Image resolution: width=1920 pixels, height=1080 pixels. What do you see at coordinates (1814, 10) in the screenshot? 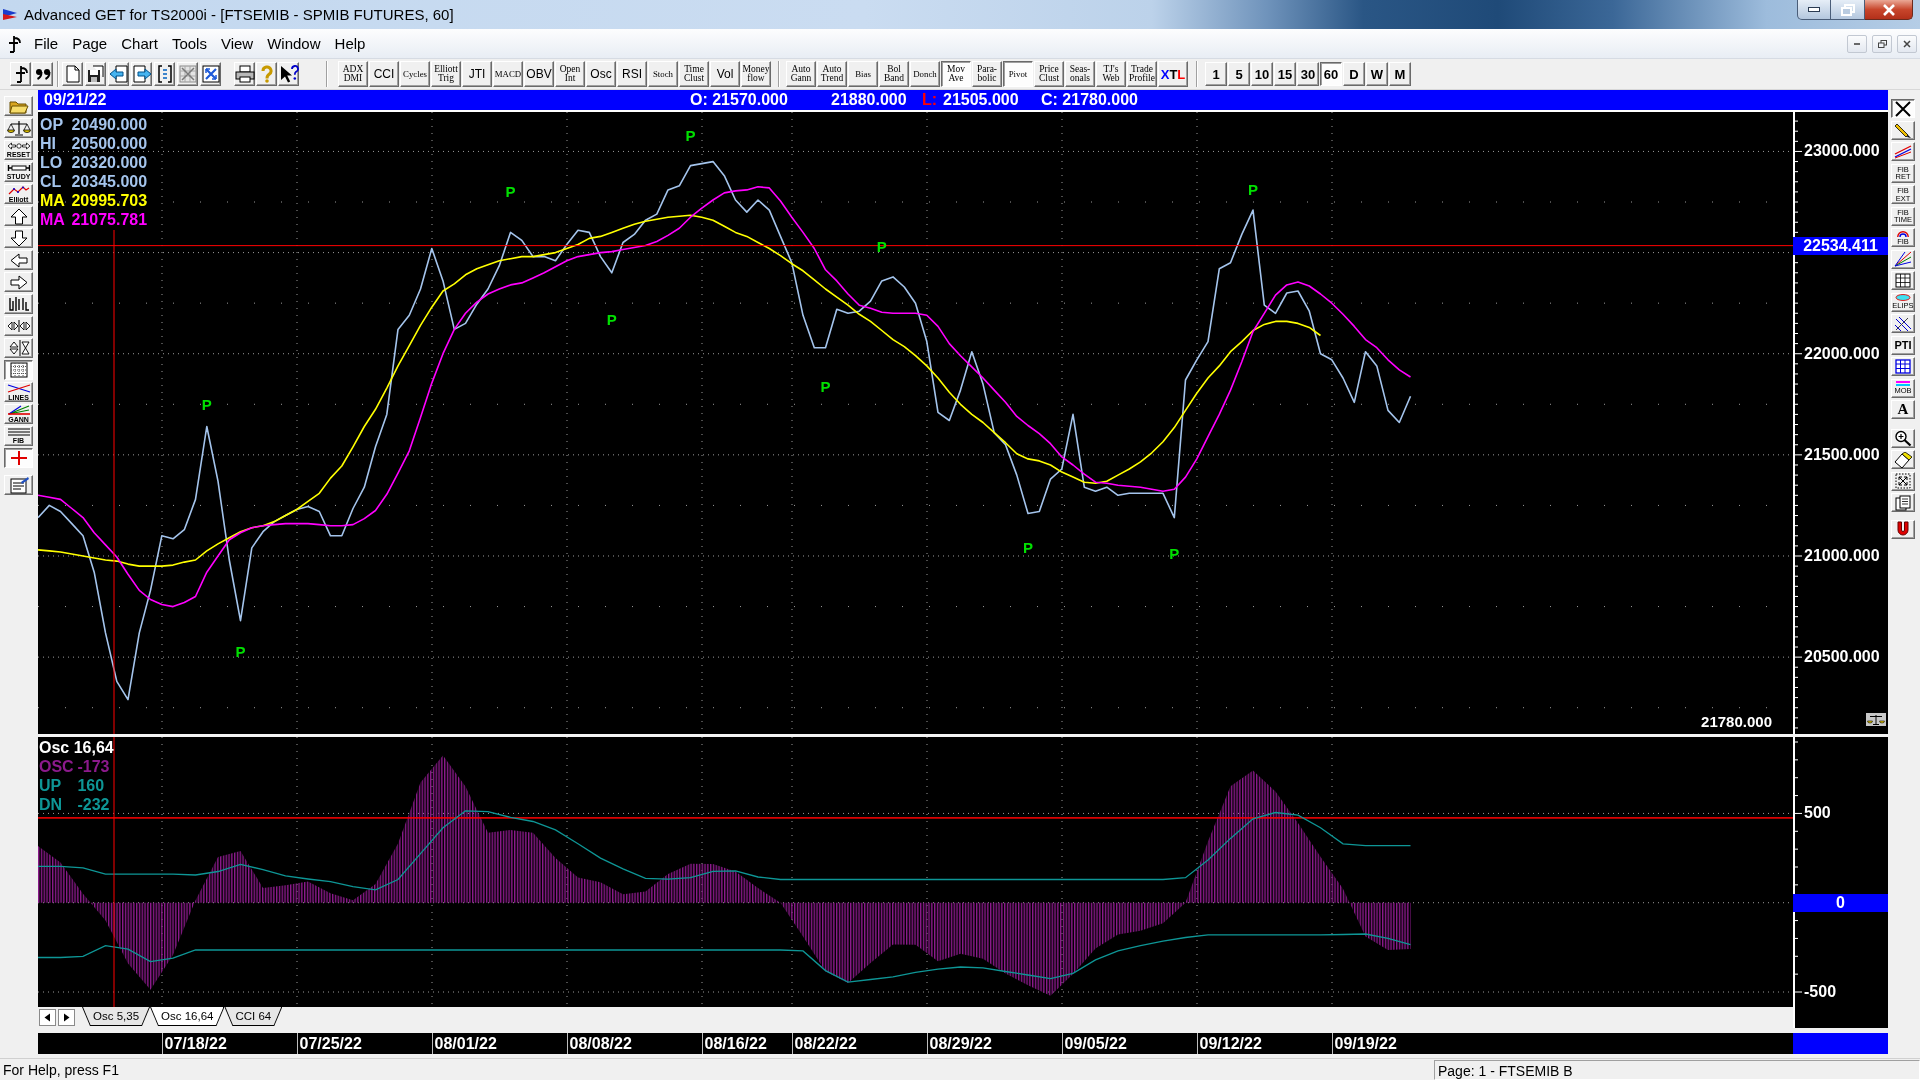
I see `minimize-button` at bounding box center [1814, 10].